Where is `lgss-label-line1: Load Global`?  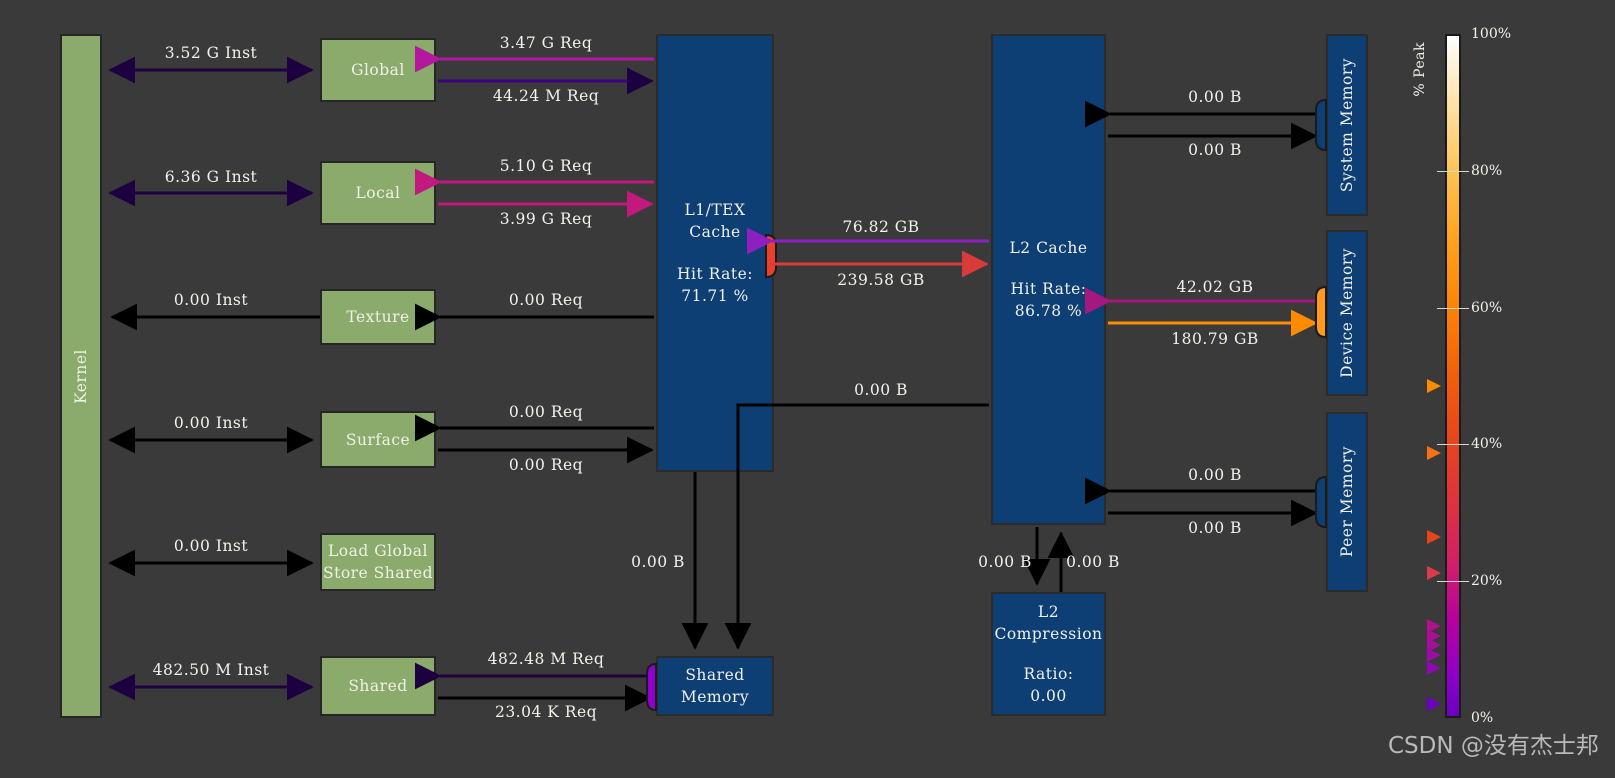 lgss-label-line1: Load Global is located at coordinates (377, 551).